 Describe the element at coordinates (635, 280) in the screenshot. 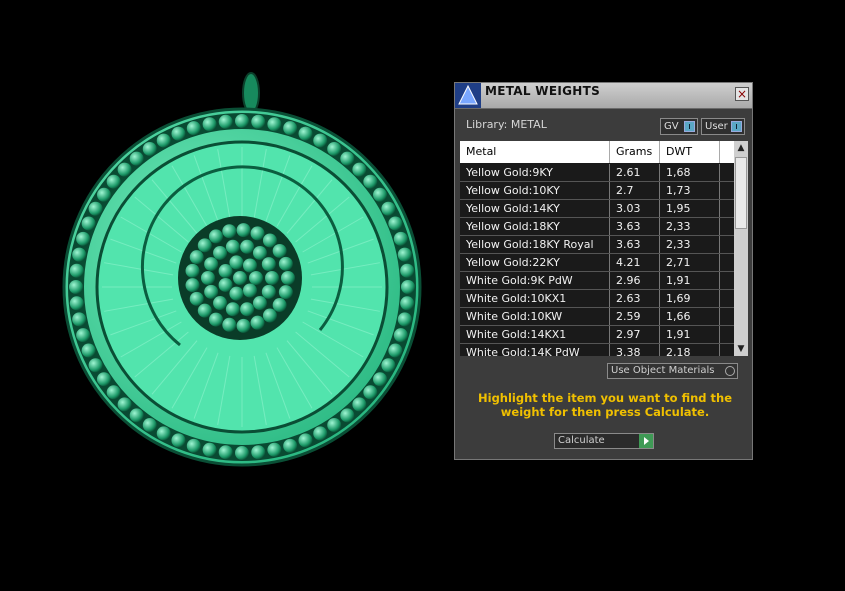

I see `grams-cell: 2.96` at that location.